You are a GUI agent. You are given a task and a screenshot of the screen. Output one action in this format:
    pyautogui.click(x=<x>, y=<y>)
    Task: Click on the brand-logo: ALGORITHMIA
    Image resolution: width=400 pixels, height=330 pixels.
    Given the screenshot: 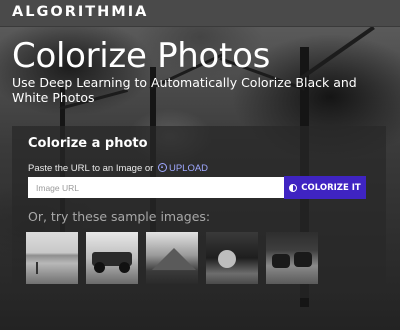 What is the action you would take?
    pyautogui.click(x=80, y=12)
    